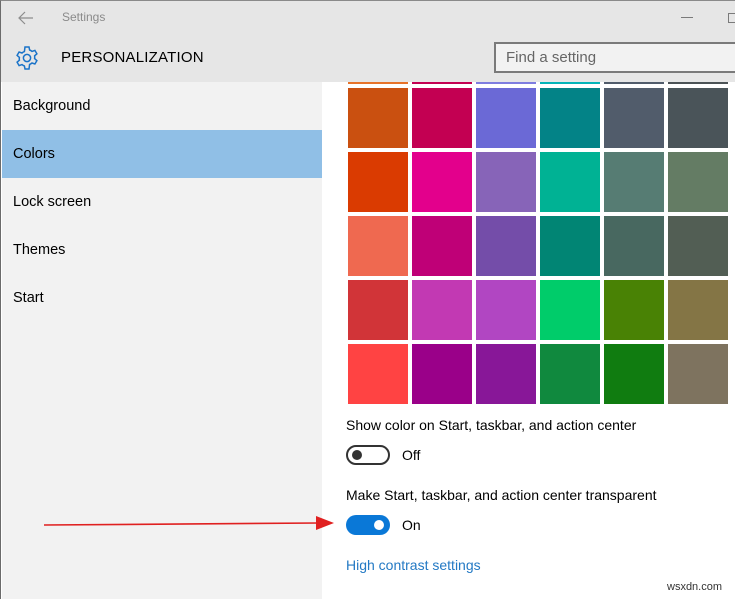  I want to click on page-title: PERSONALIZATION, so click(132, 57).